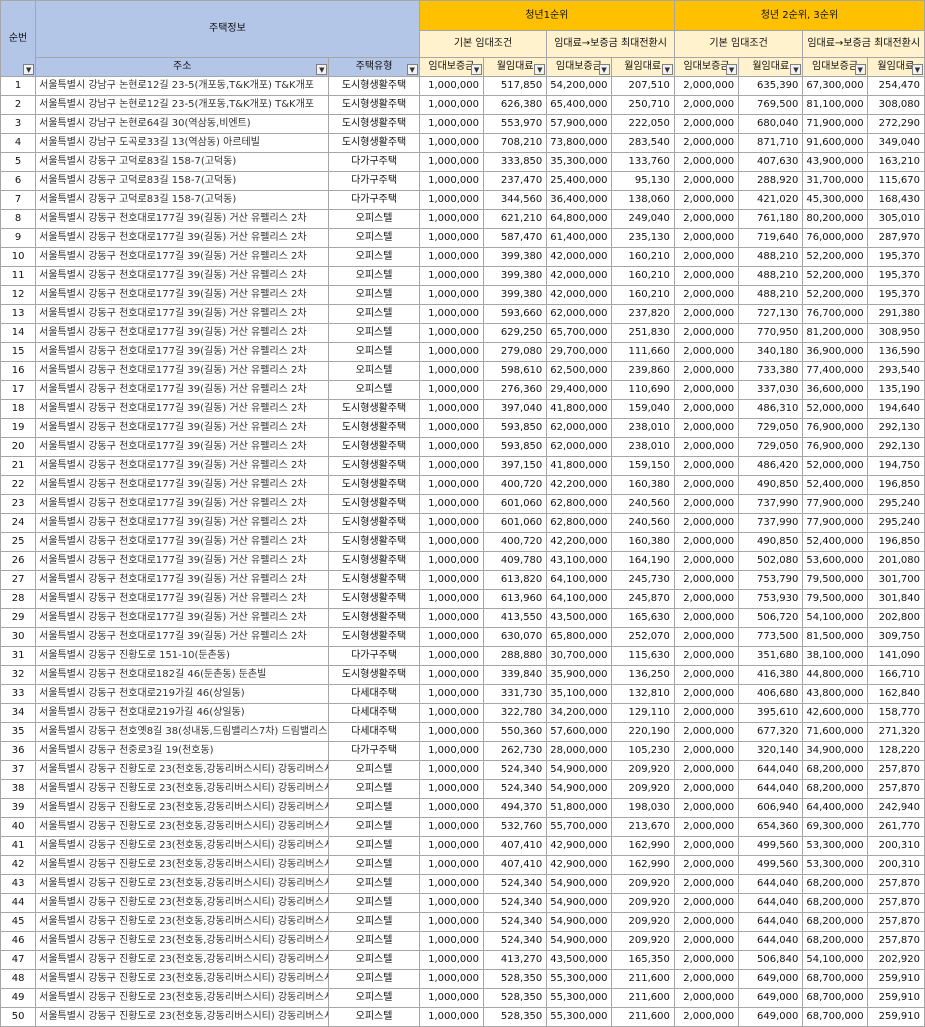 The width and height of the screenshot is (925, 1027). What do you see at coordinates (835, 808) in the screenshot?
I see `converted-deposit-cell: 64,400,000` at bounding box center [835, 808].